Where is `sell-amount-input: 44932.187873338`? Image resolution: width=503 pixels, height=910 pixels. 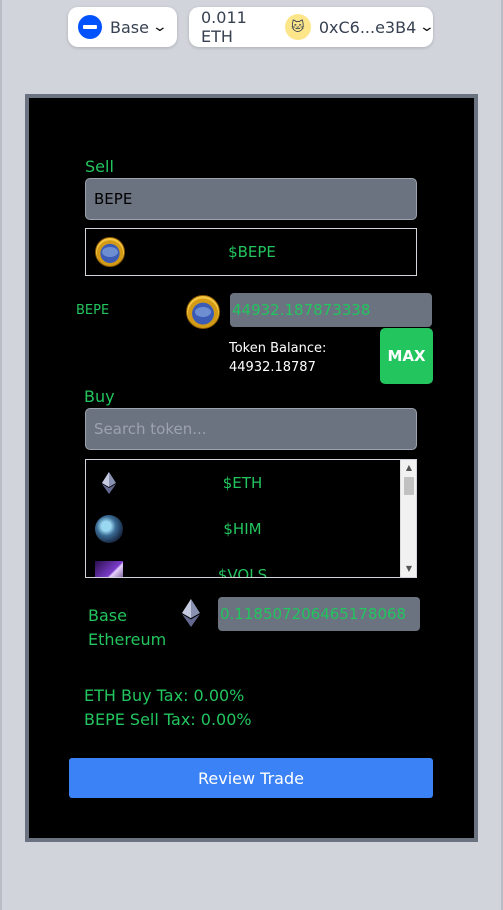
sell-amount-input: 44932.187873338 is located at coordinates (331, 310).